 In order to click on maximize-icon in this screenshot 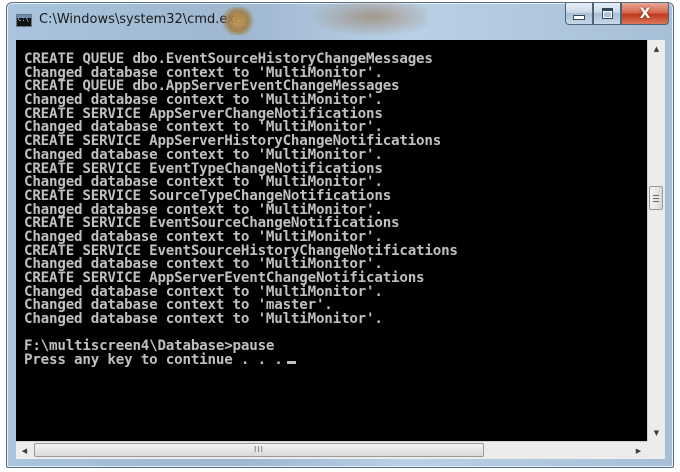, I will do `click(607, 13)`.